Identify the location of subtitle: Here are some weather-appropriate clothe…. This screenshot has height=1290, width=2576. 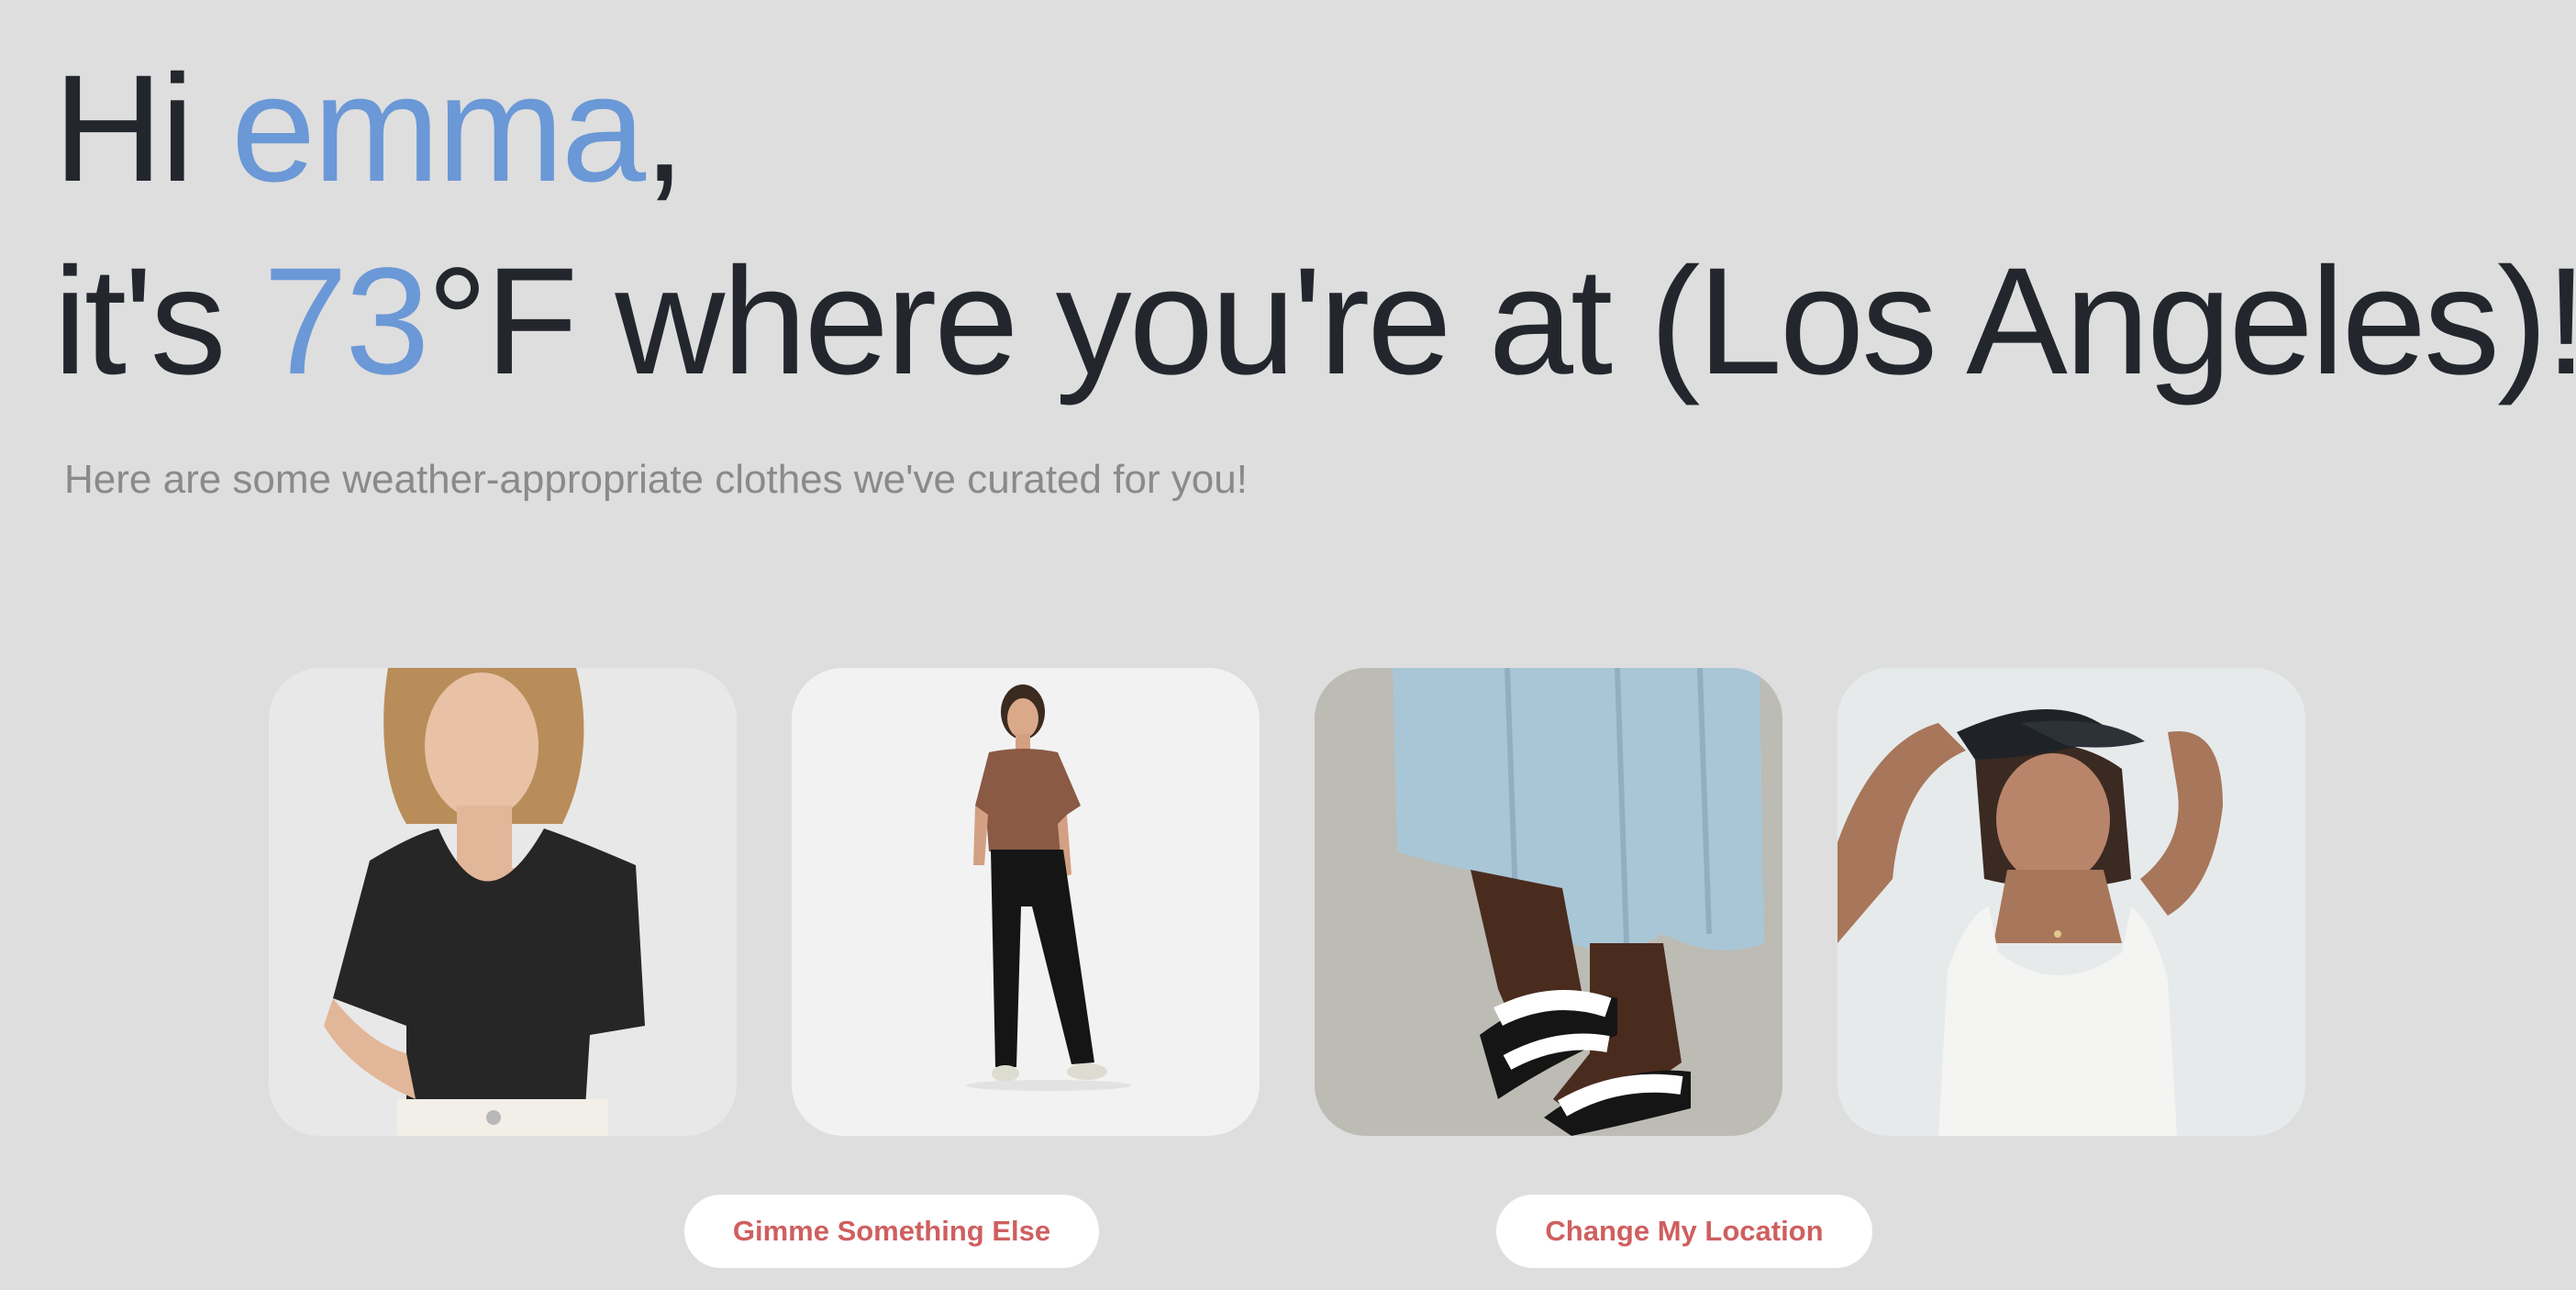
(656, 479).